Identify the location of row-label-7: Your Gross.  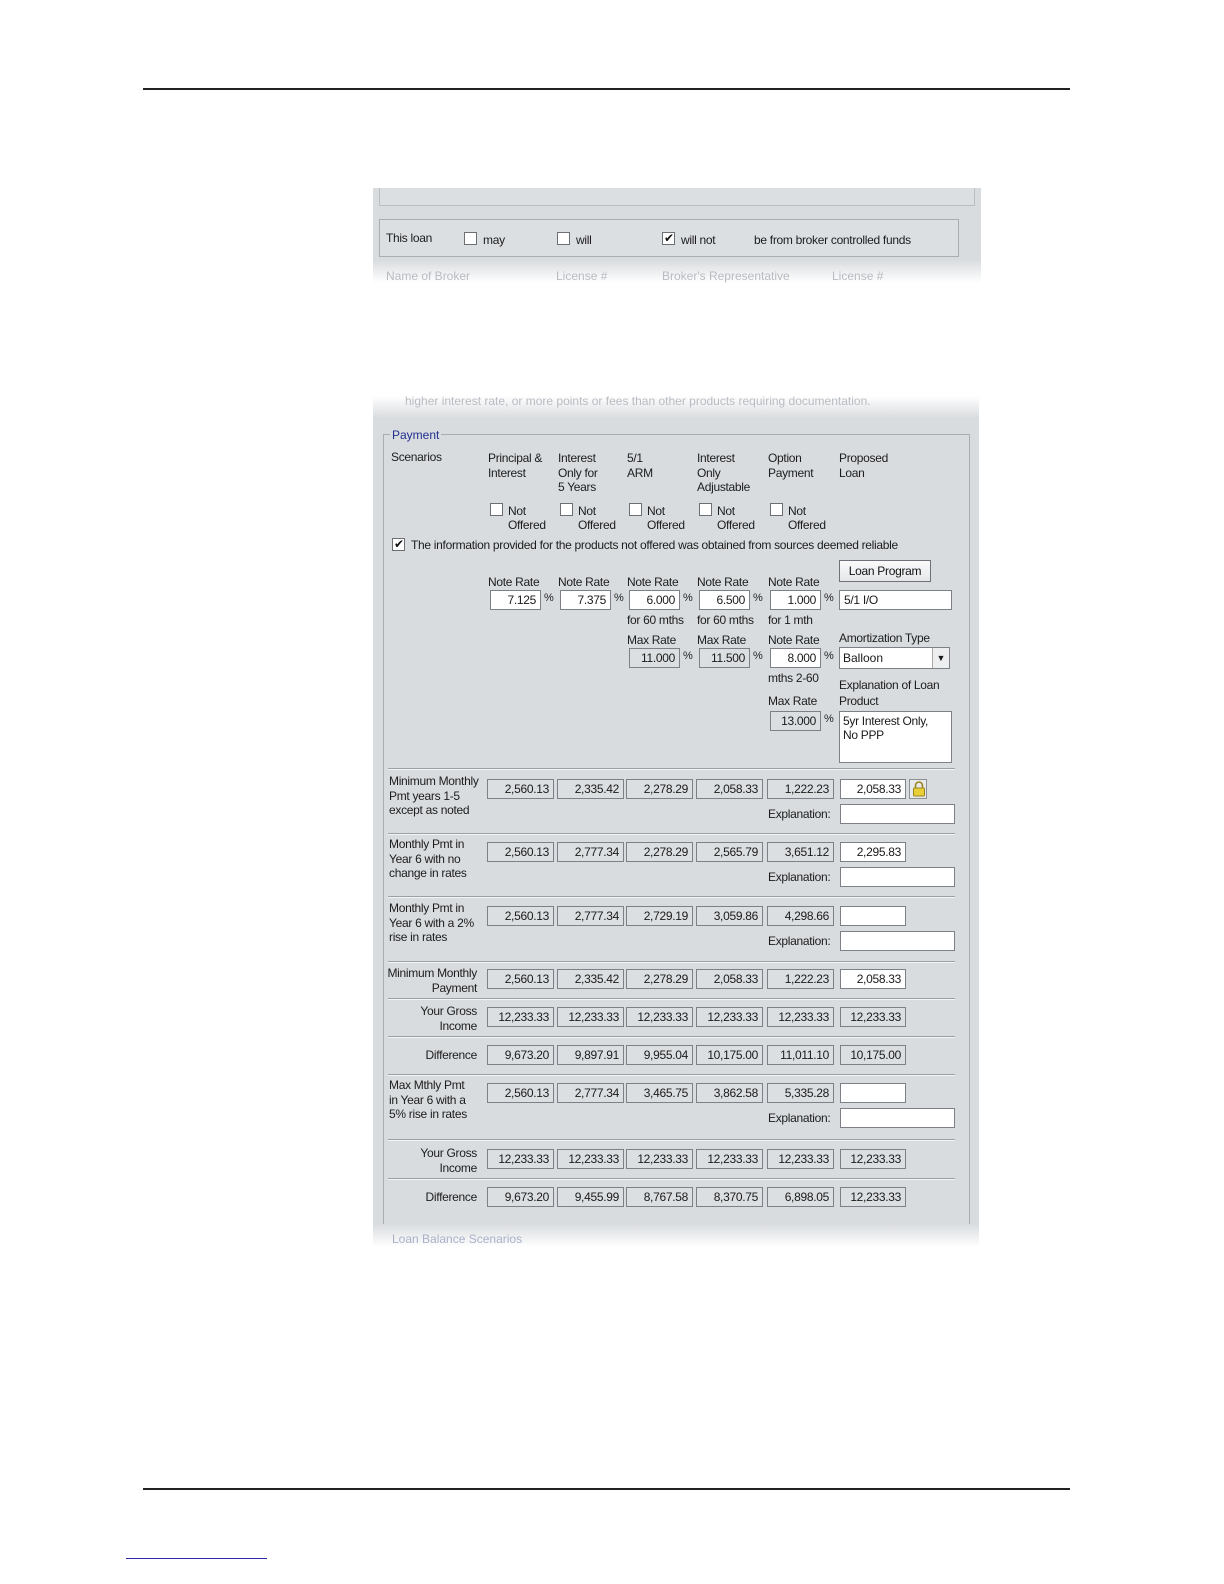
(448, 1153).